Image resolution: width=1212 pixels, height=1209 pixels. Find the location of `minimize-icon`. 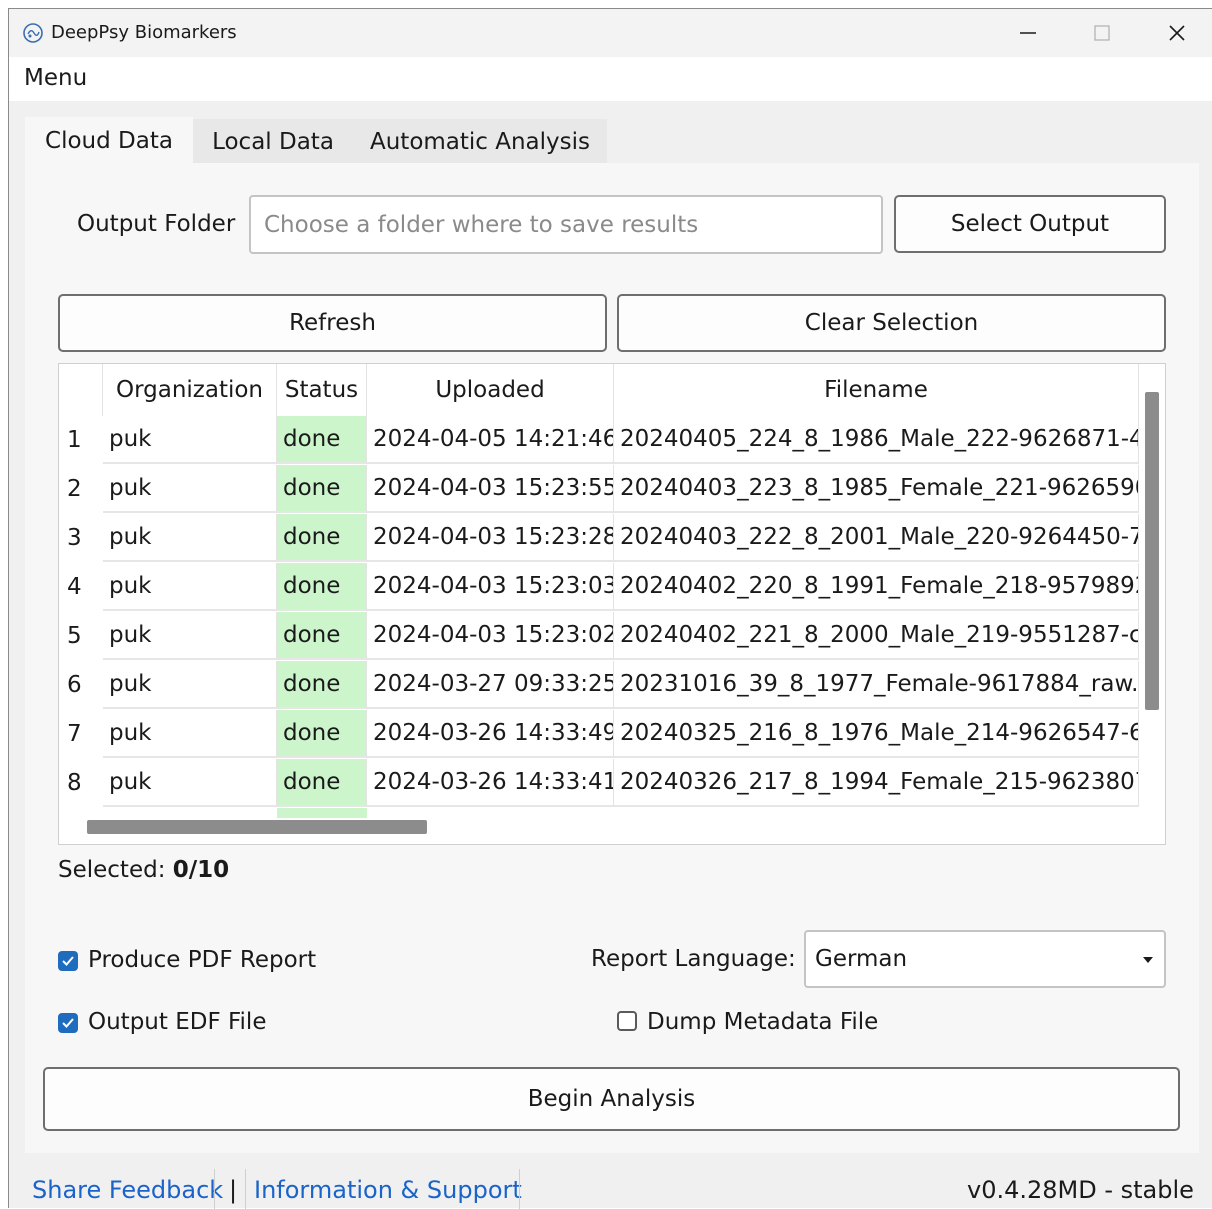

minimize-icon is located at coordinates (1028, 33).